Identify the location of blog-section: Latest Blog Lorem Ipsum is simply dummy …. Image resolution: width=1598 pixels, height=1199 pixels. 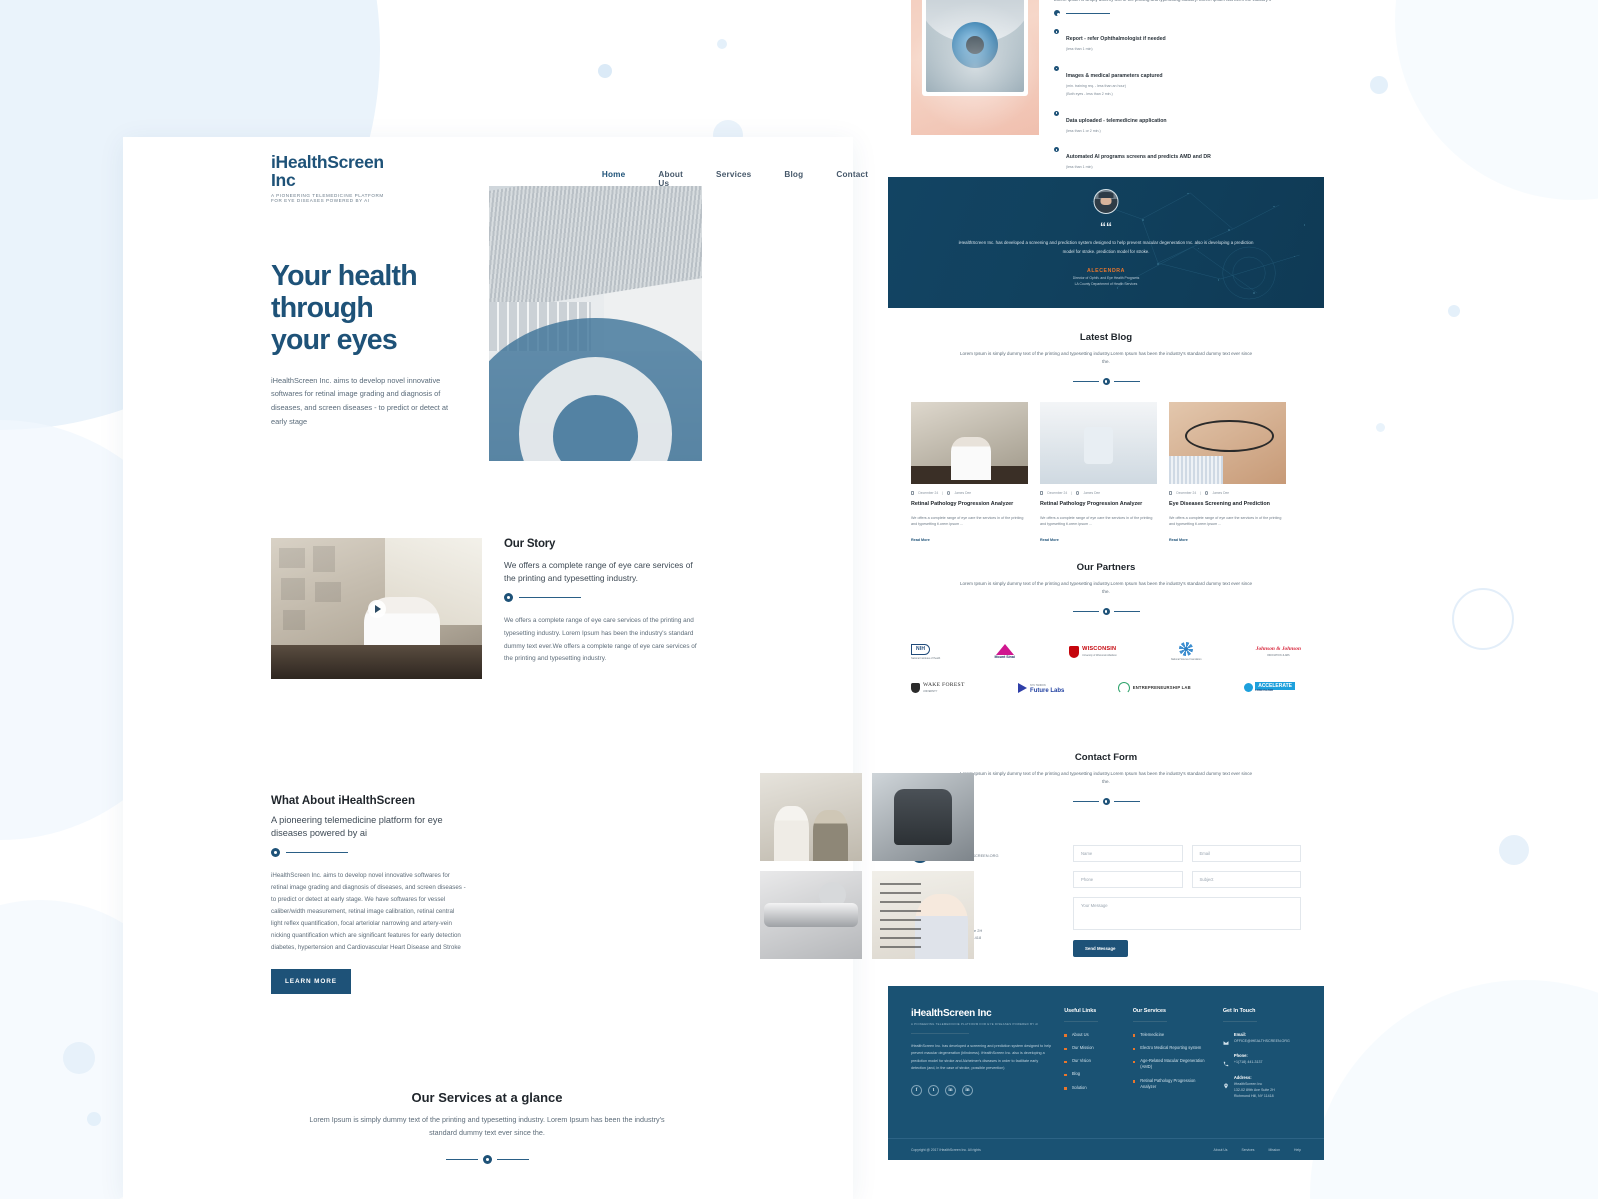
(1106, 439).